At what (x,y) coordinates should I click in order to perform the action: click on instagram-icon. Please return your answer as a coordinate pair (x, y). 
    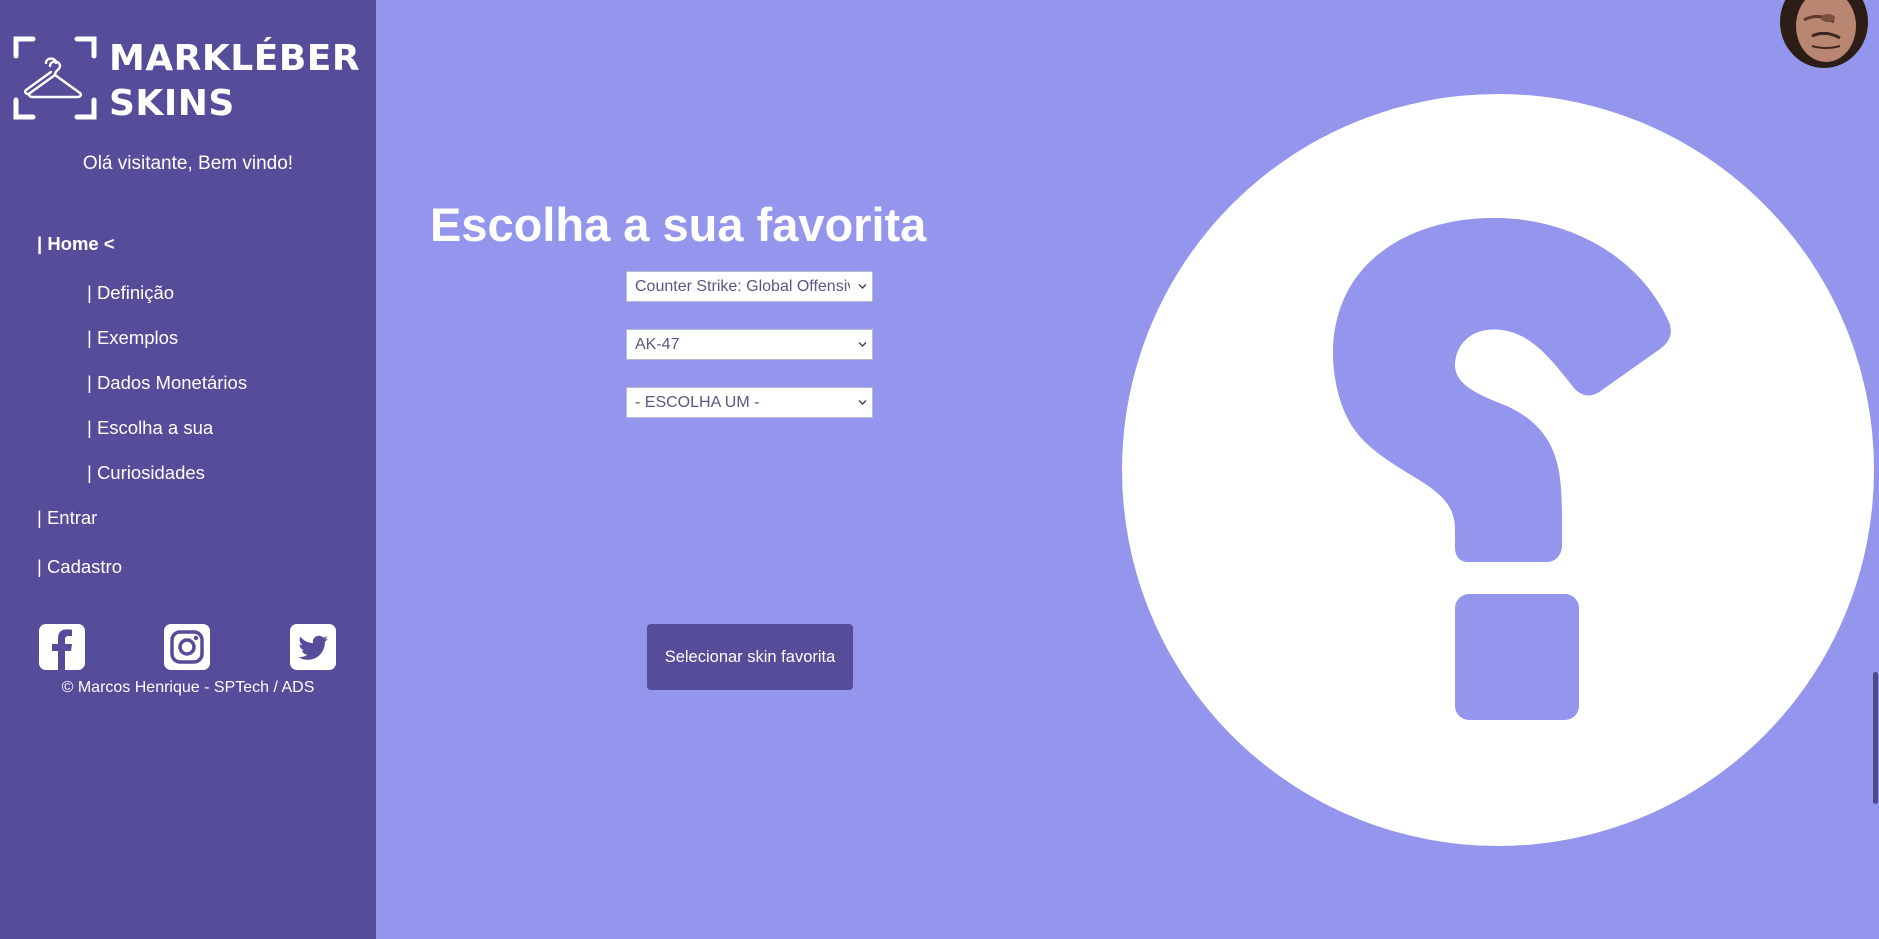
    Looking at the image, I should click on (187, 647).